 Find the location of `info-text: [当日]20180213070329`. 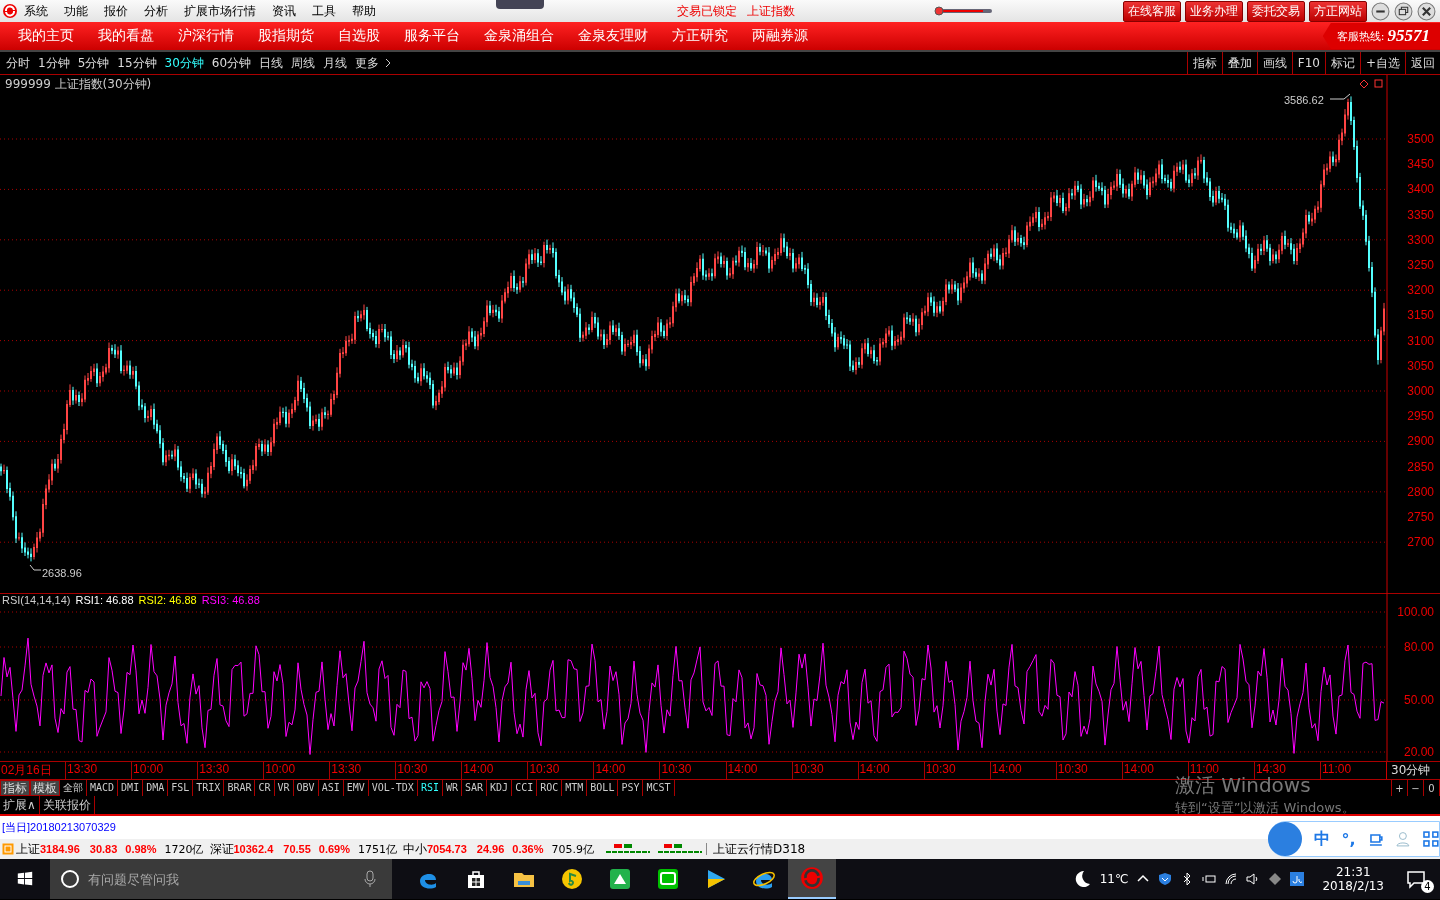

info-text: [当日]20180213070329 is located at coordinates (58, 827).